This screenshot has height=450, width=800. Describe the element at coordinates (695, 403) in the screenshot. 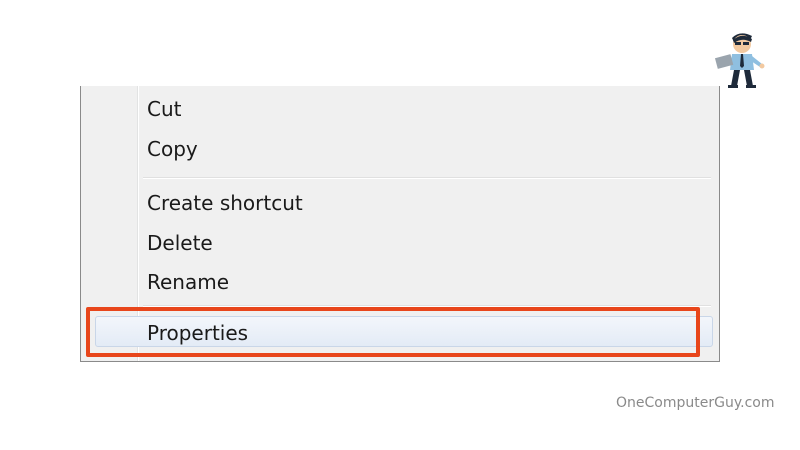

I see `site-watermark: OneComputerGuy.com` at that location.